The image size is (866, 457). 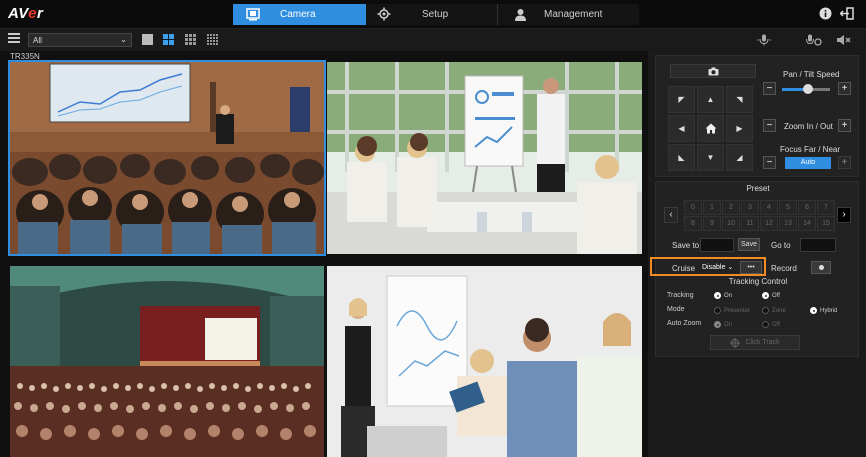 I want to click on tracking-on-radio: On, so click(x=723, y=295).